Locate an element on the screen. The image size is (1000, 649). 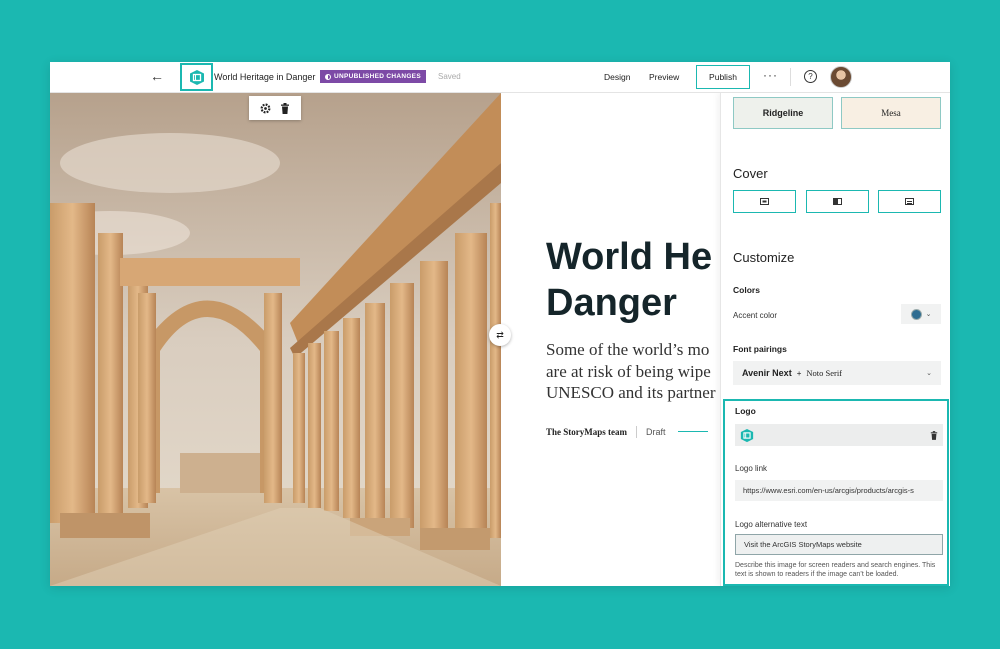
half-circle-icon is located at coordinates (328, 76).